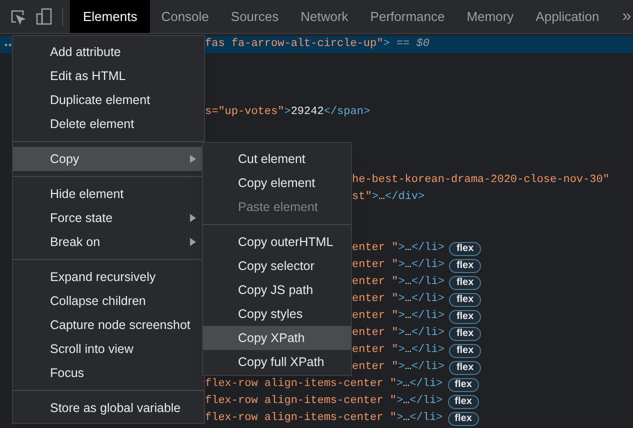  Describe the element at coordinates (108, 218) in the screenshot. I see `menu-item: Force state` at that location.